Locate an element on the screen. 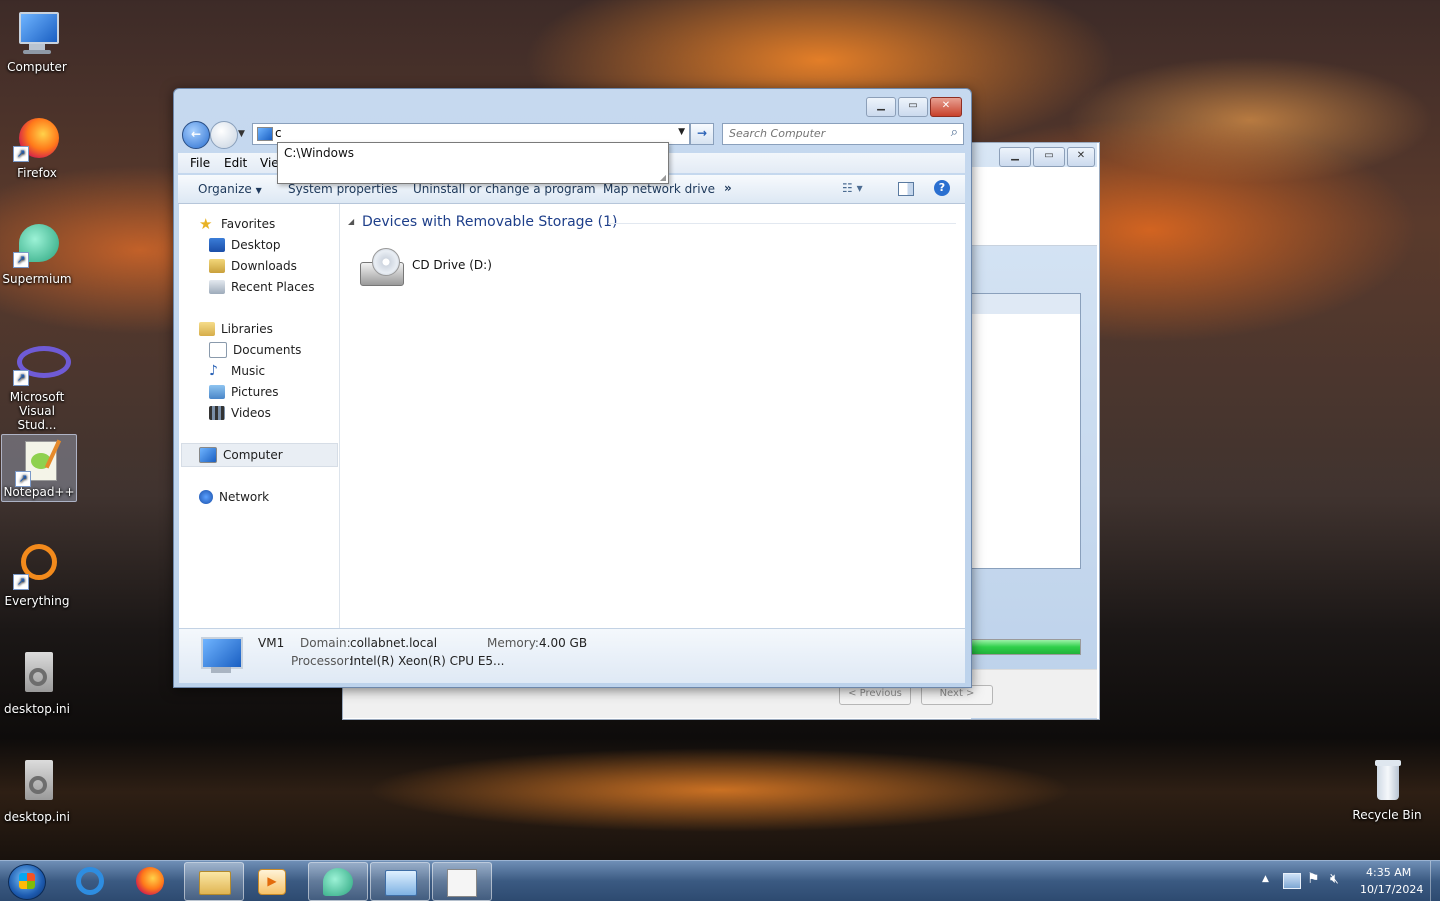 This screenshot has height=901, width=1440. drive-label: CD Drive (D:) is located at coordinates (452, 265).